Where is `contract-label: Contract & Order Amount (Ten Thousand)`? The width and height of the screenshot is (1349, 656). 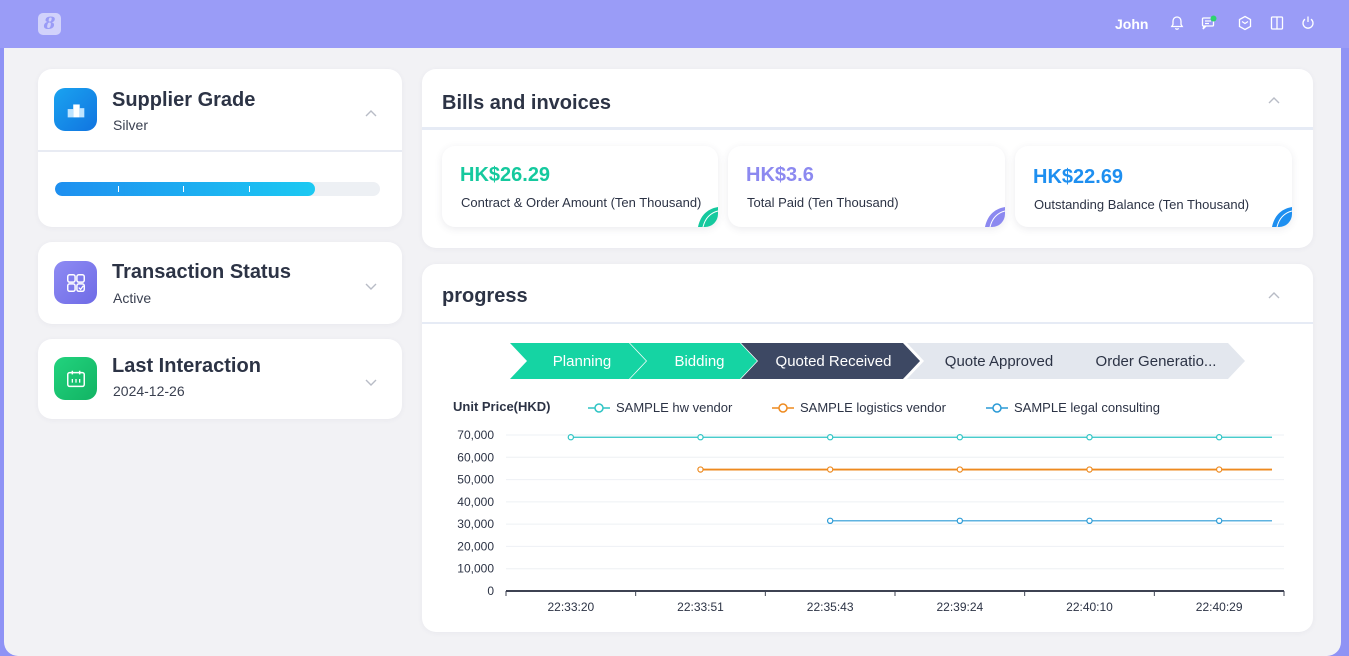
contract-label: Contract & Order Amount (Ten Thousand) is located at coordinates (581, 202).